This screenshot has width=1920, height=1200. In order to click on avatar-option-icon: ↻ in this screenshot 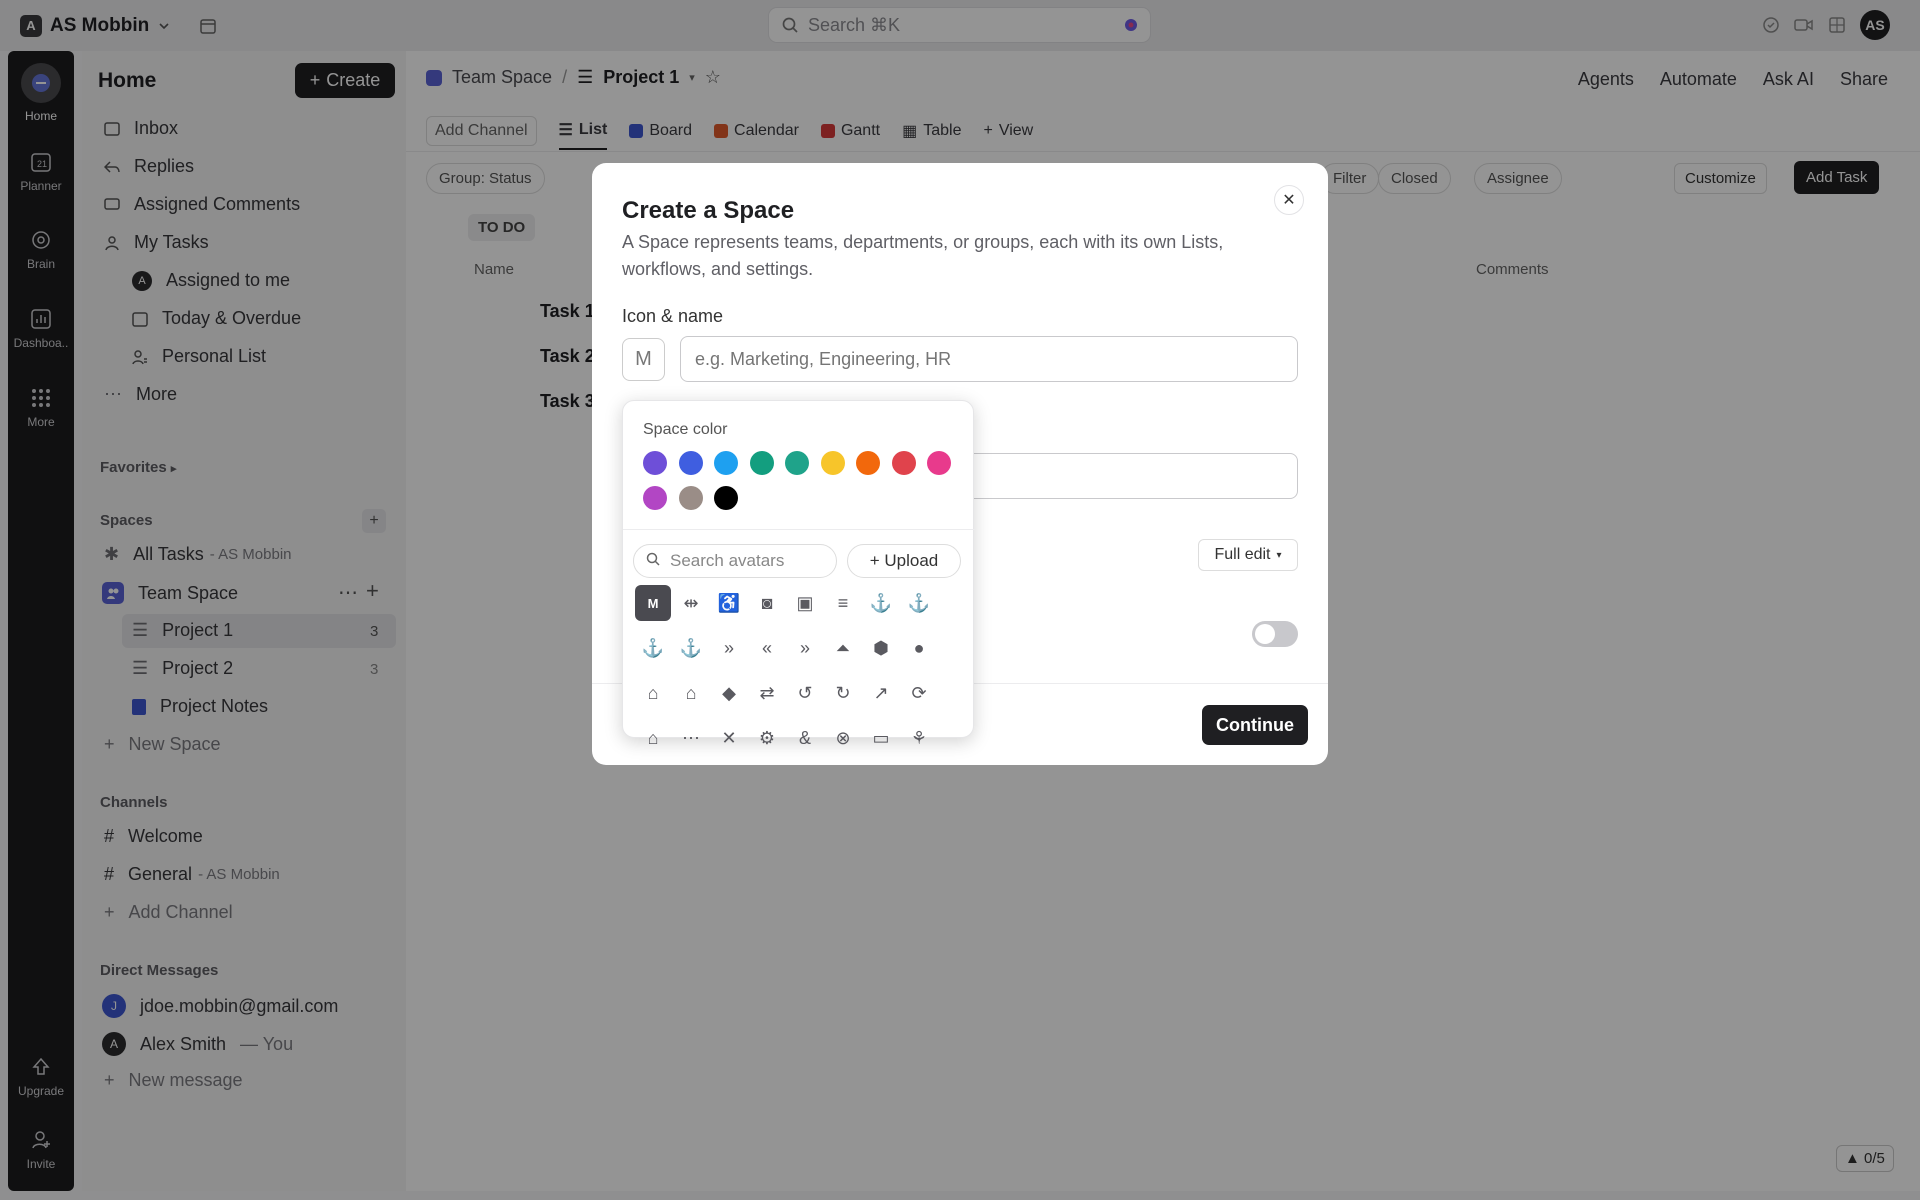, I will do `click(843, 693)`.